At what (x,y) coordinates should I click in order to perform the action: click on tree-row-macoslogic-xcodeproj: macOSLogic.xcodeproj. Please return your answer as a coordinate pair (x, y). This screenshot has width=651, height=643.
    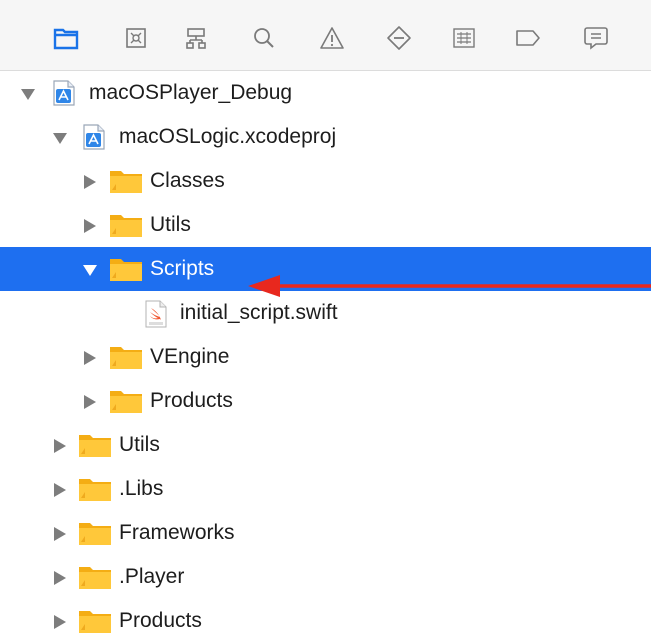
    Looking at the image, I should click on (325, 137).